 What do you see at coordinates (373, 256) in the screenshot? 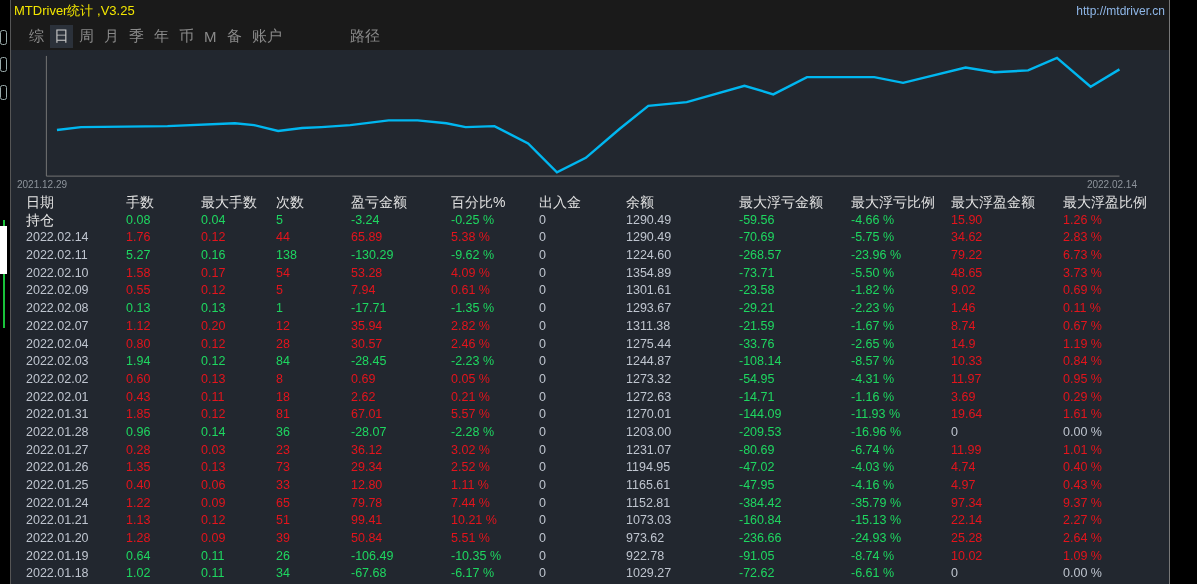
I see `table-cell-text: -130.29` at bounding box center [373, 256].